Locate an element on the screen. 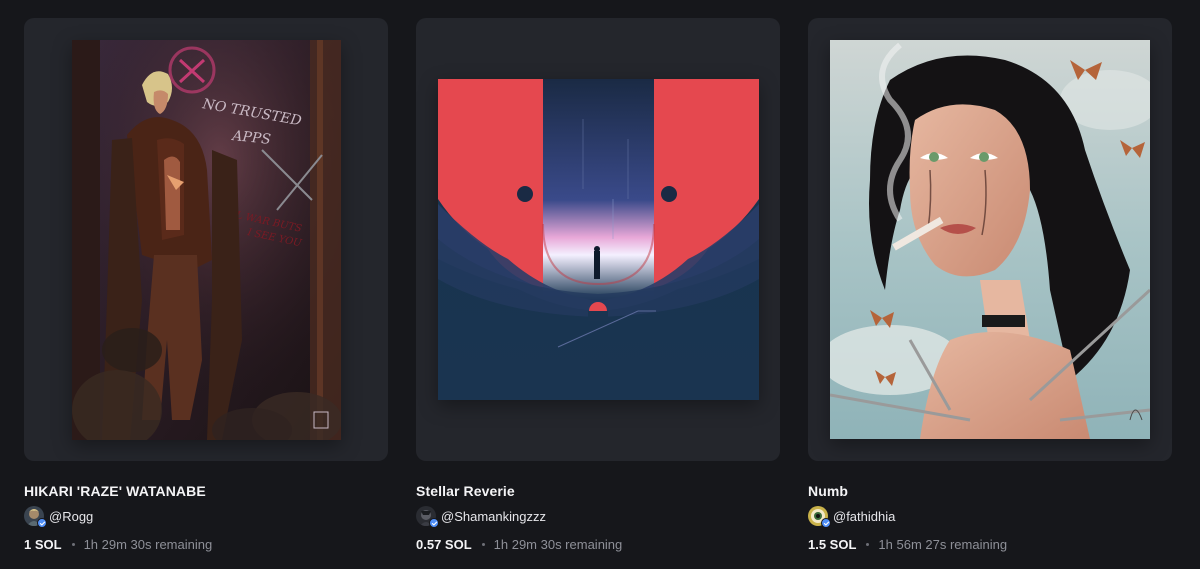  listing-meta: 0.57 SOL 1h 29m 30s remaining is located at coordinates (519, 544).